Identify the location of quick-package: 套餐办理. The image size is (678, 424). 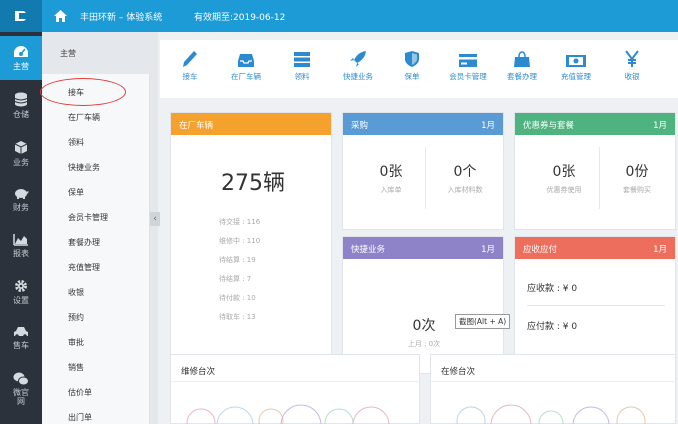
(522, 64).